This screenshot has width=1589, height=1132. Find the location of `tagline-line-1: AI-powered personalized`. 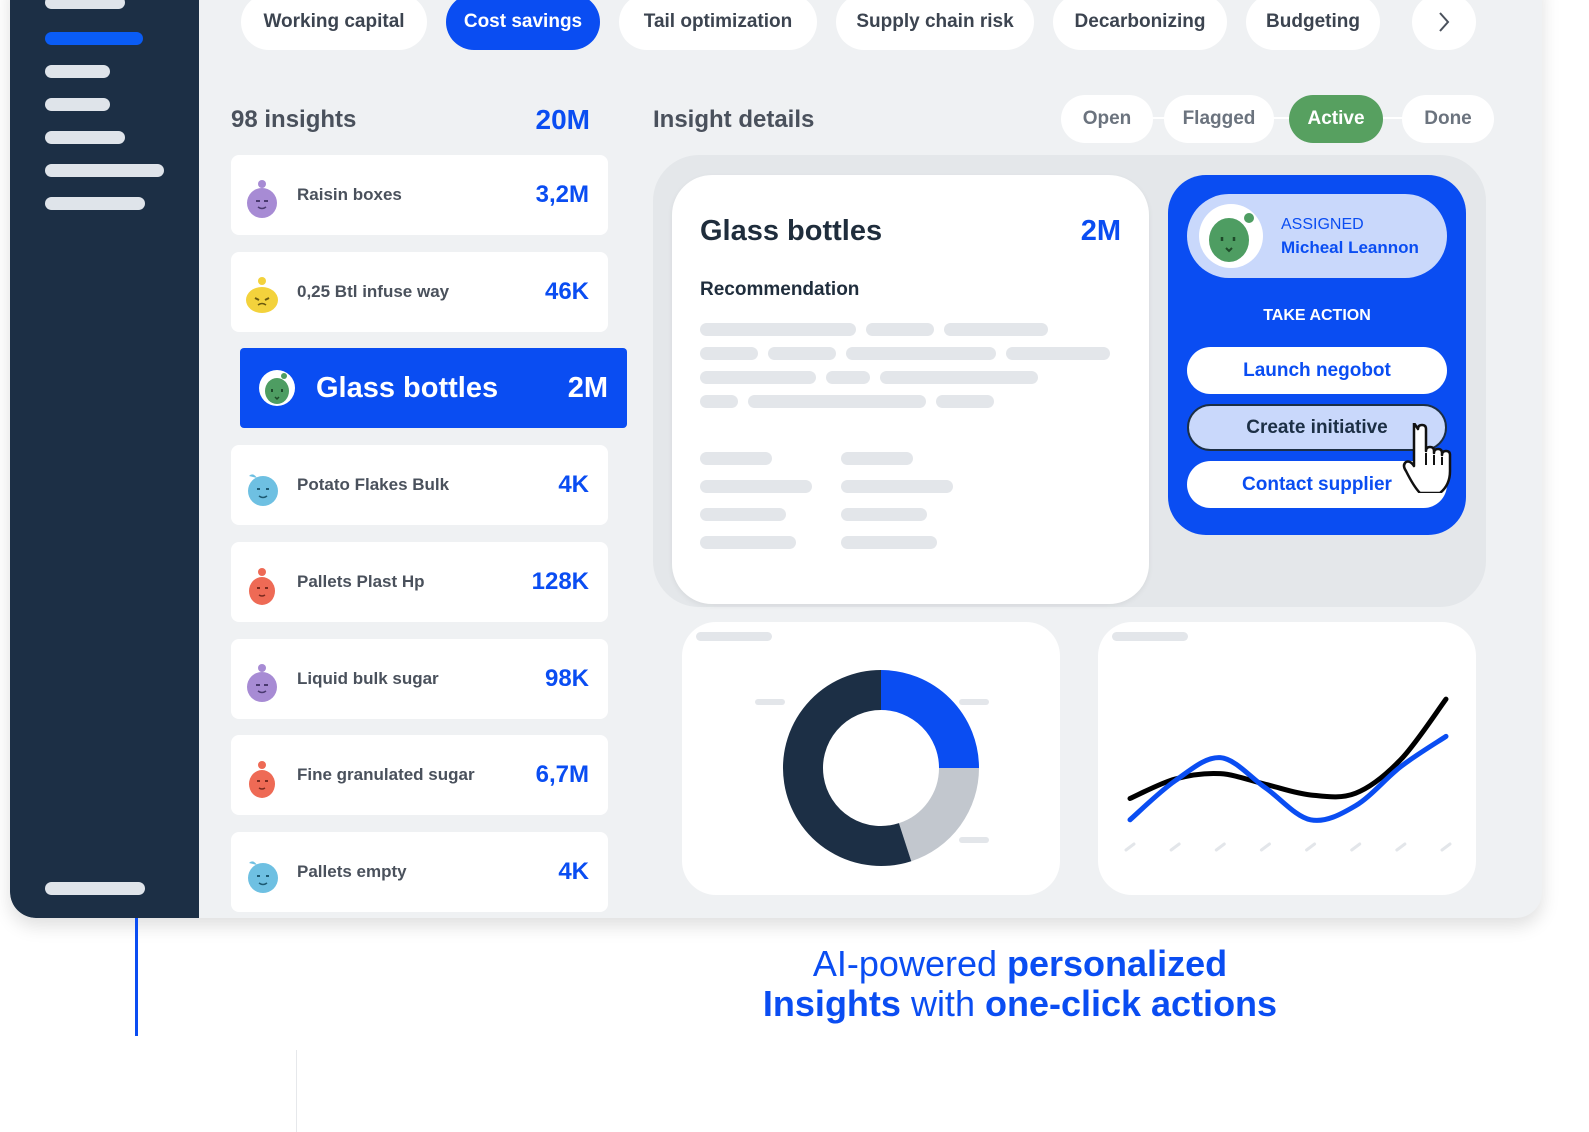

tagline-line-1: AI-powered personalized is located at coordinates (1020, 964).